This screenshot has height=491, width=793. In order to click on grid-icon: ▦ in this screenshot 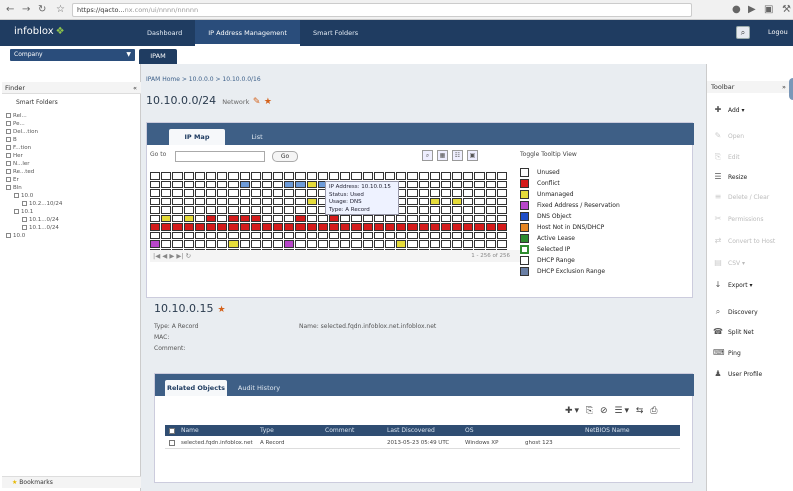, I will do `click(442, 155)`.